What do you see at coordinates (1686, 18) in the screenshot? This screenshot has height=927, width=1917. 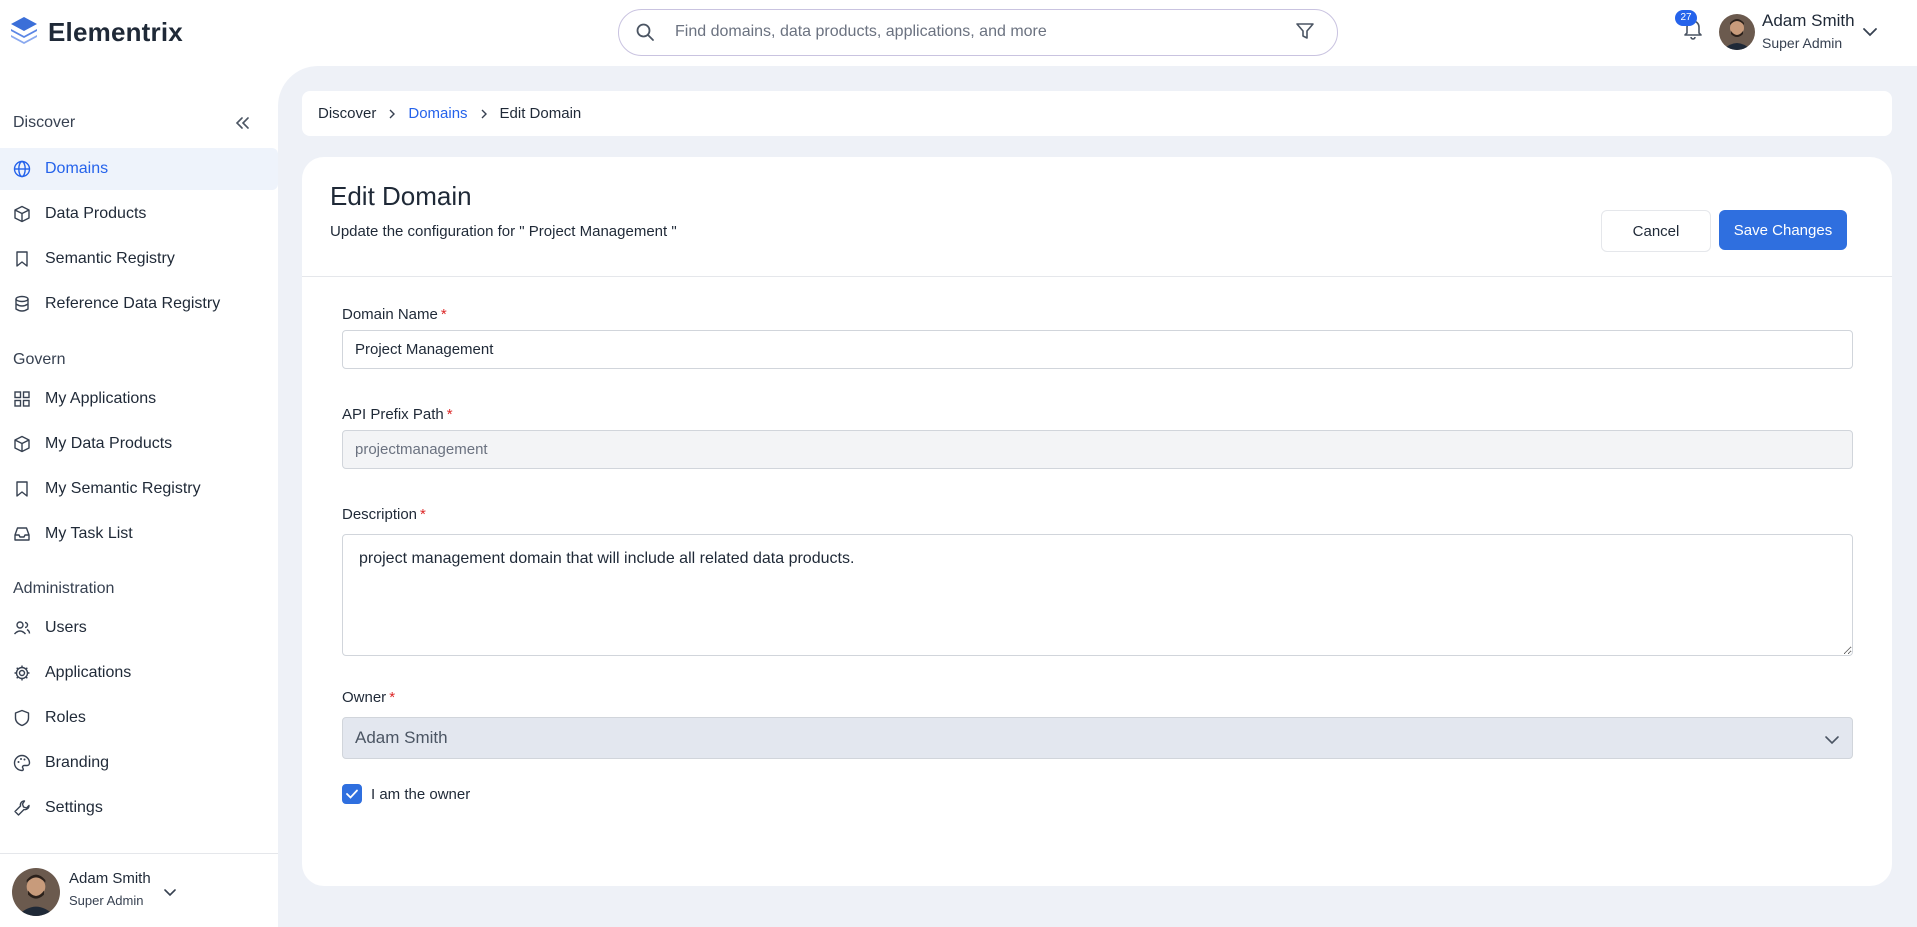 I see `notification-badge: 27` at bounding box center [1686, 18].